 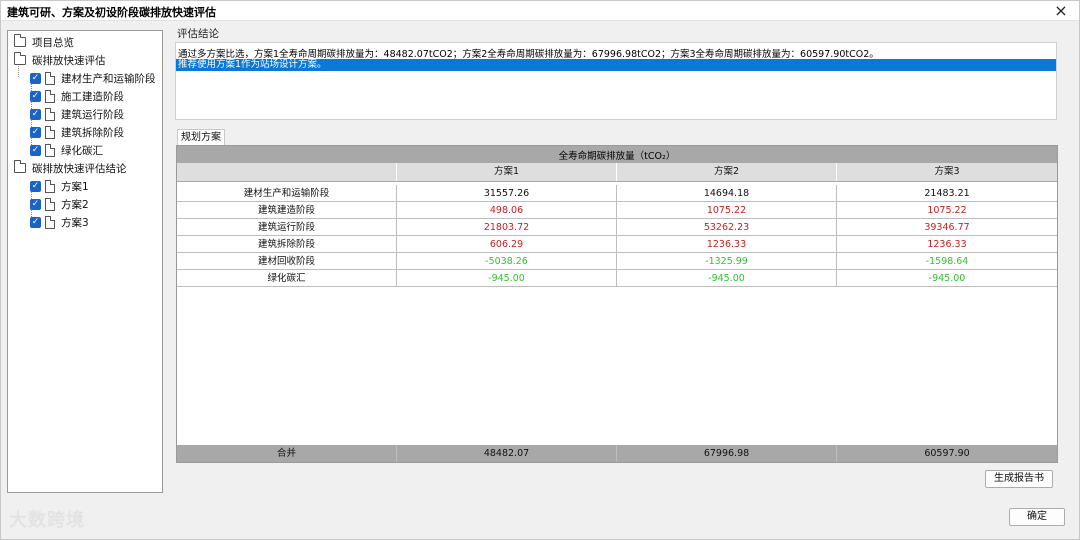 I want to click on tree-item-label: 方案1, so click(x=75, y=186).